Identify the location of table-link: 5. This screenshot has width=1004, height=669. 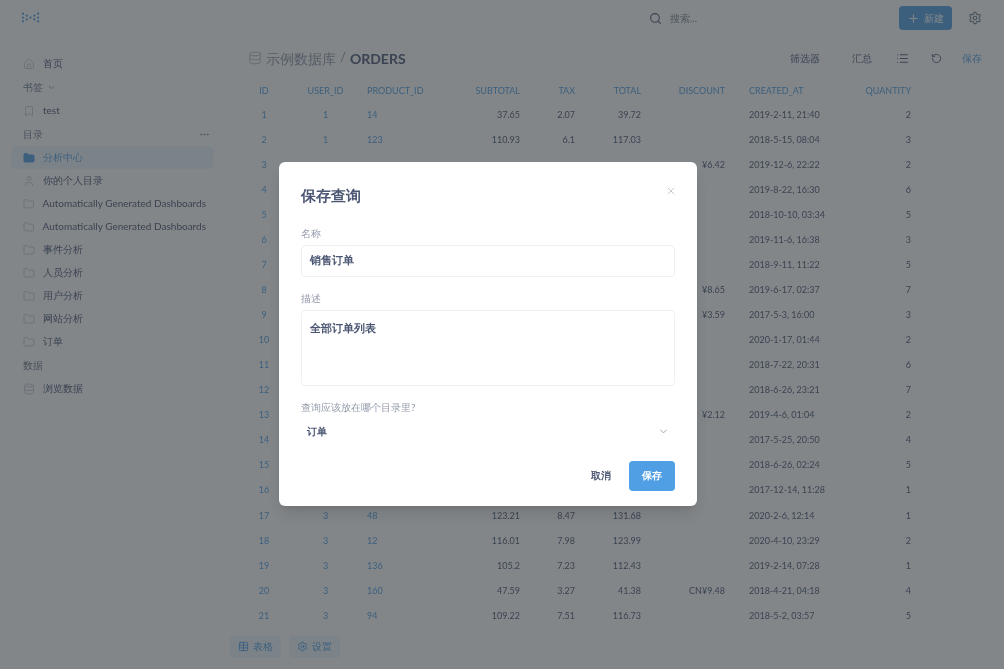
(264, 214).